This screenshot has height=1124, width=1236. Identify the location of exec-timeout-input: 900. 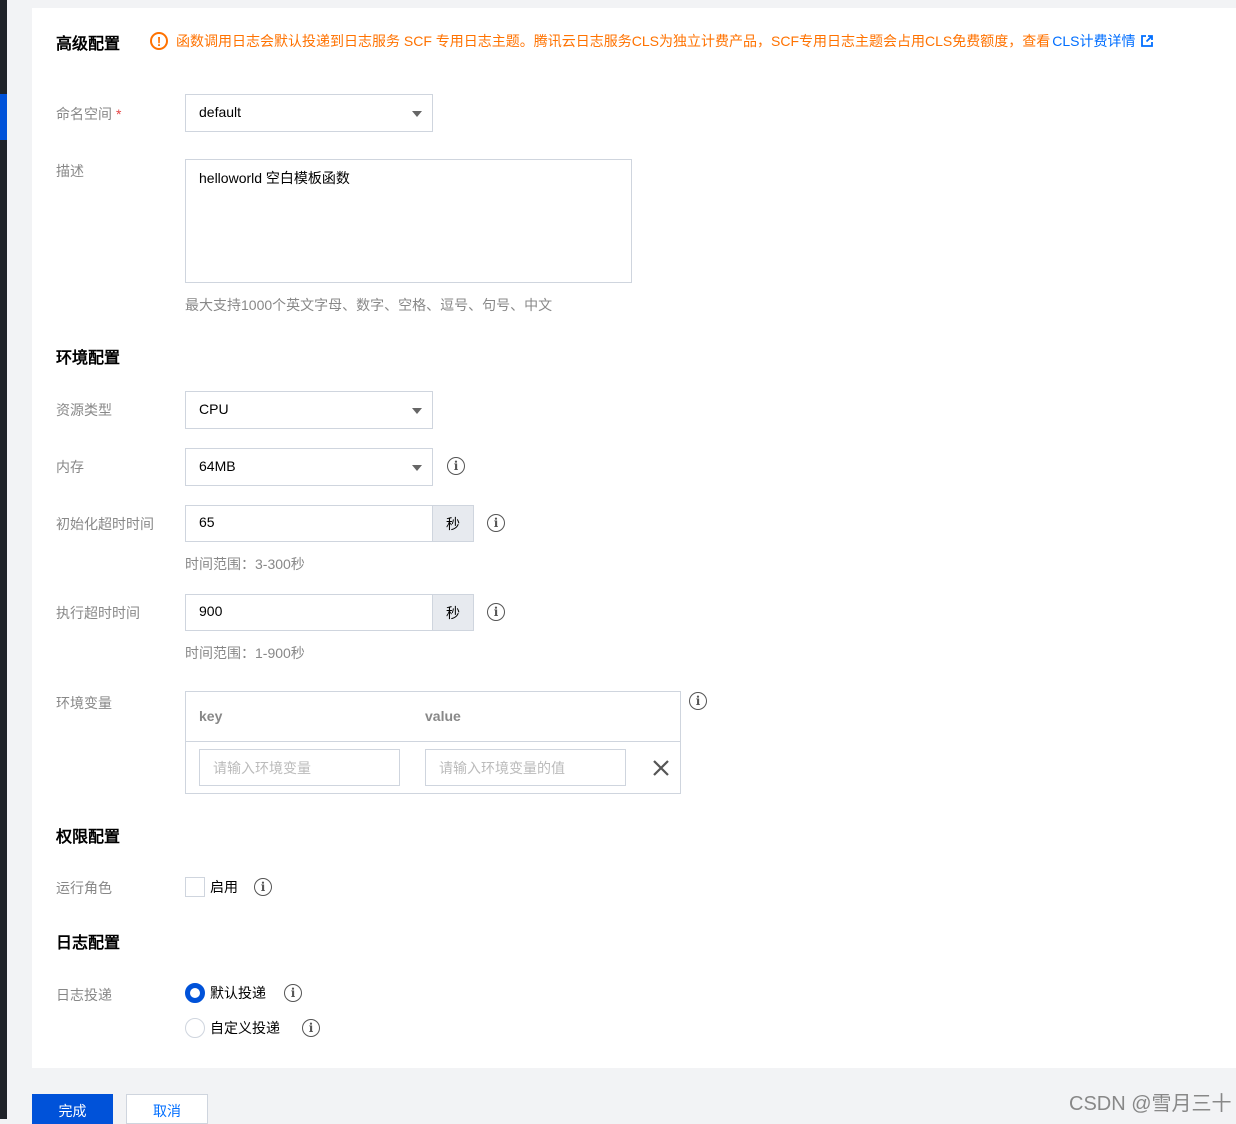
(309, 612).